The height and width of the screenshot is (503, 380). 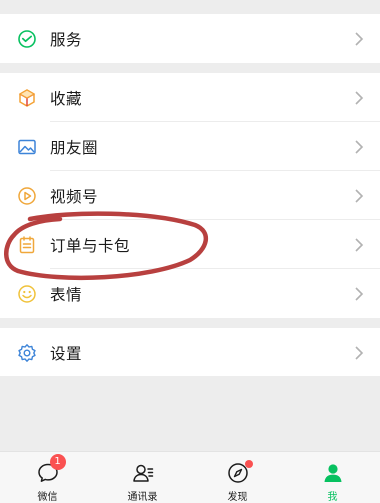 I want to click on channels-play-icon, so click(x=27, y=196).